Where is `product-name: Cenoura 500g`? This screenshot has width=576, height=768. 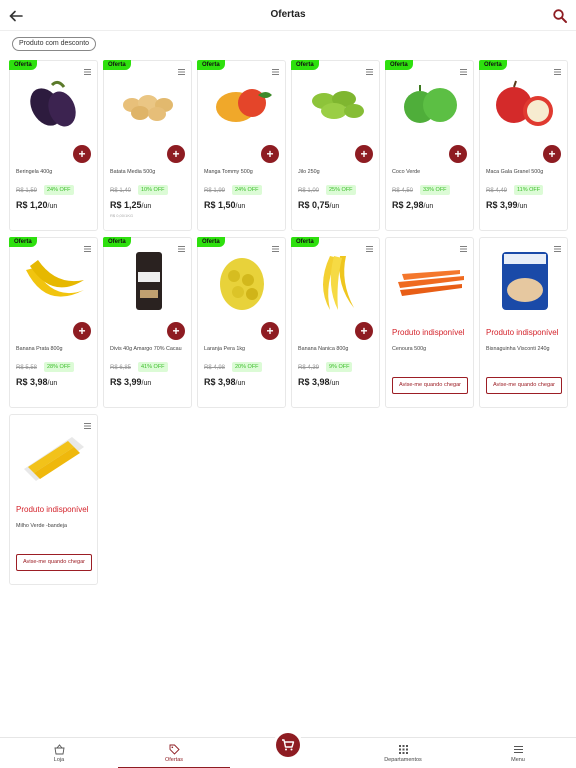 product-name: Cenoura 500g is located at coordinates (409, 349).